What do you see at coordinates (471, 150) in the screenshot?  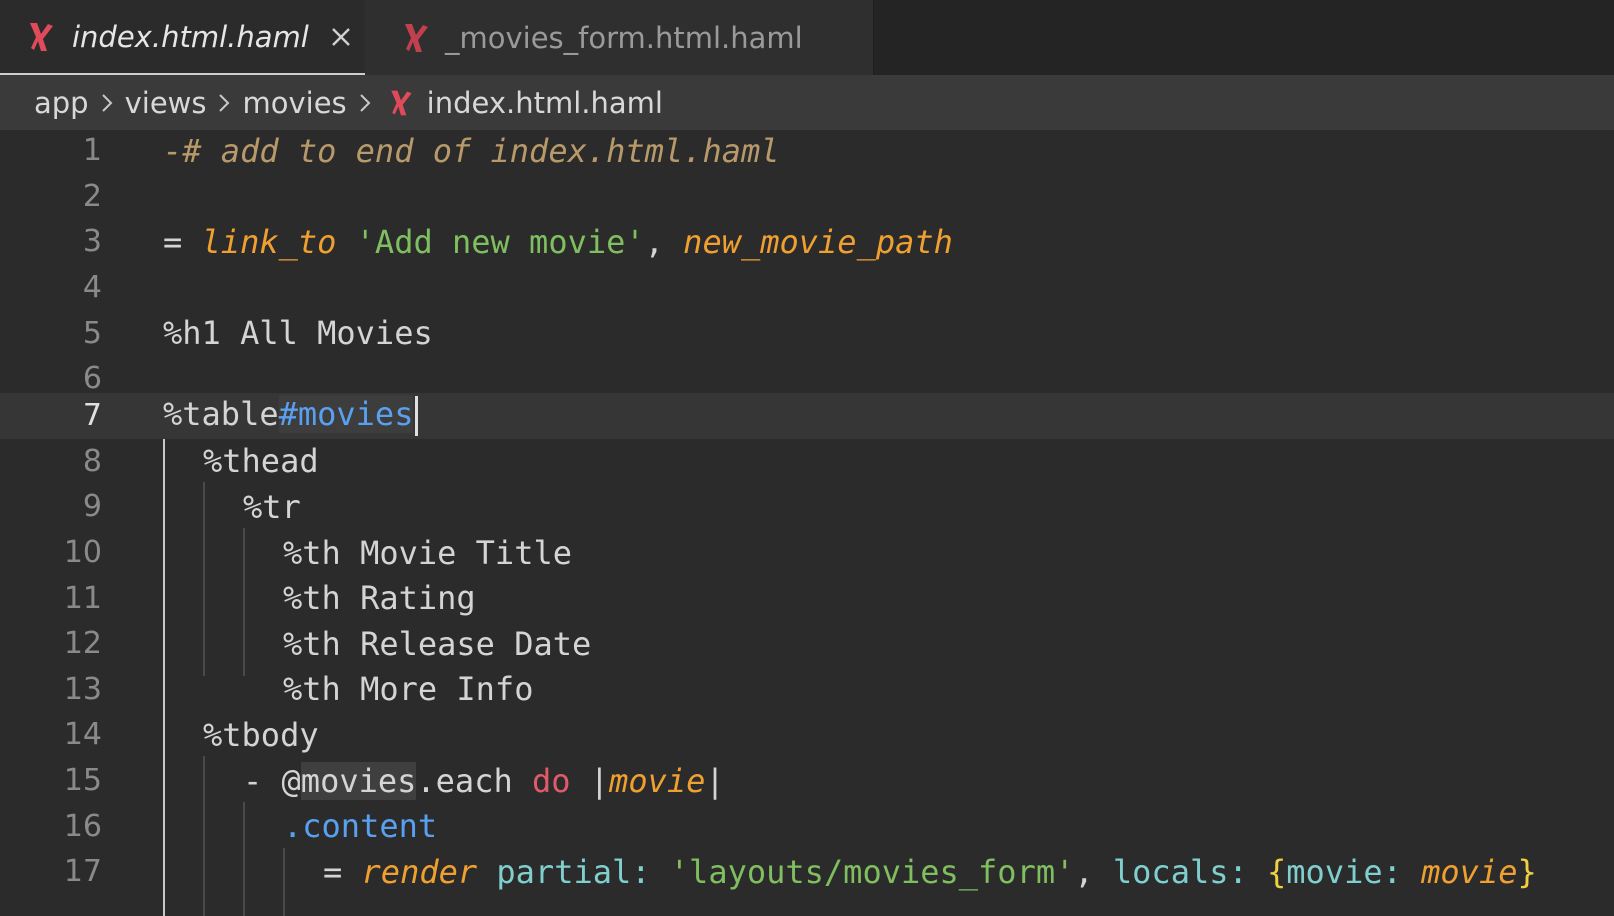 I see `line-content: -# add to end of index.html.haml` at bounding box center [471, 150].